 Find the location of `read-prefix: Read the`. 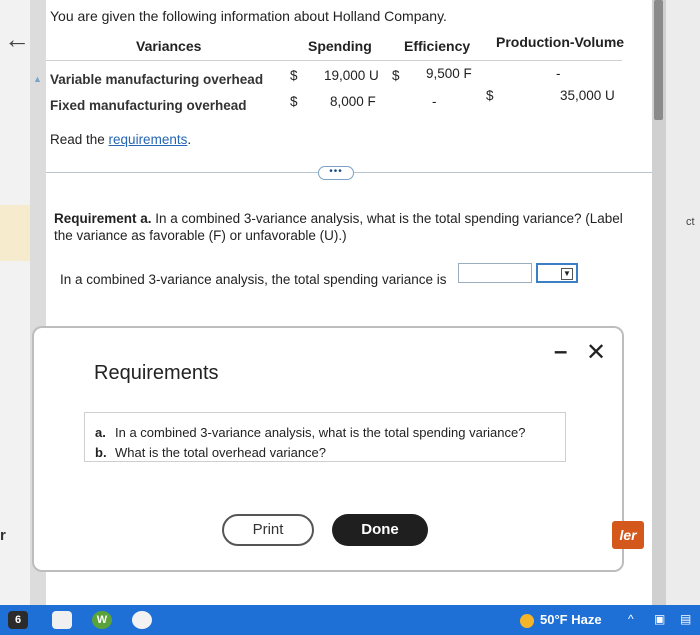

read-prefix: Read the is located at coordinates (79, 139).